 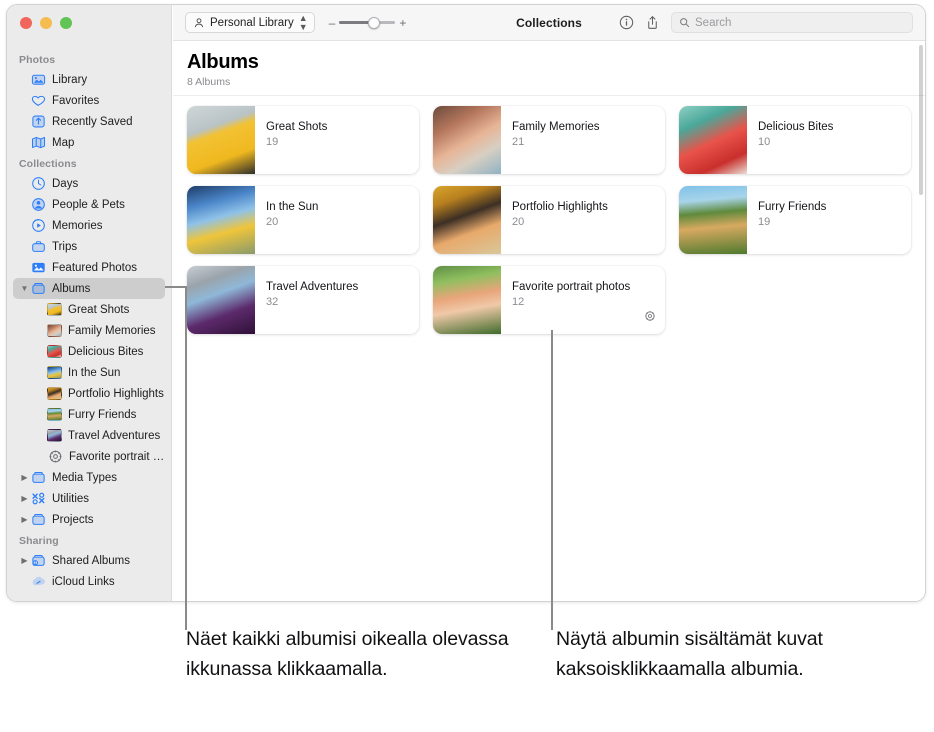 I want to click on album-card: Family Memories 21, so click(x=549, y=140).